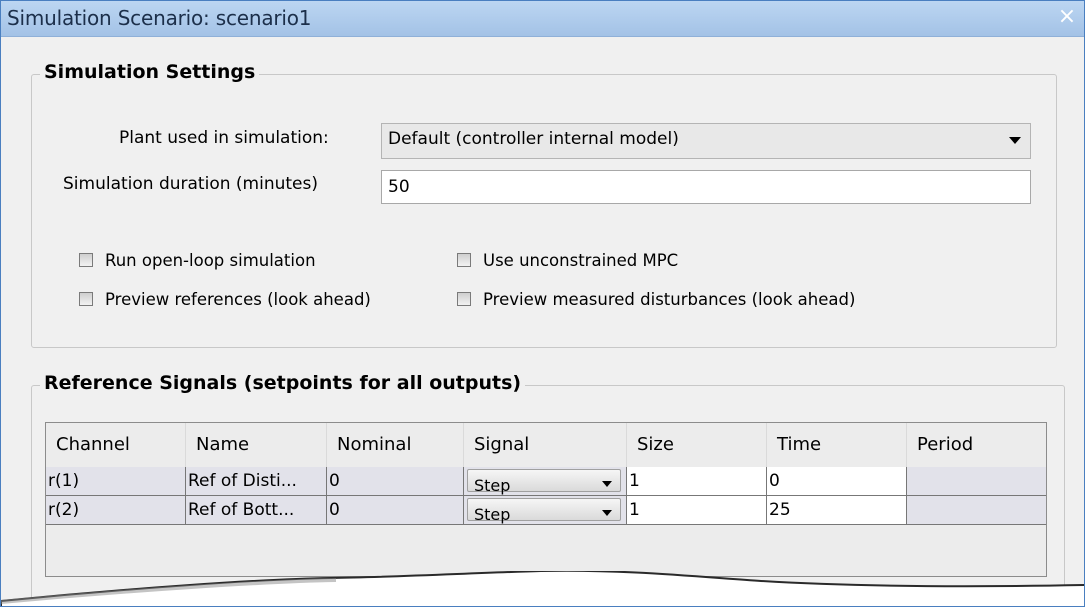 The height and width of the screenshot is (607, 1085). I want to click on table-cell-channel: r(2), so click(116, 510).